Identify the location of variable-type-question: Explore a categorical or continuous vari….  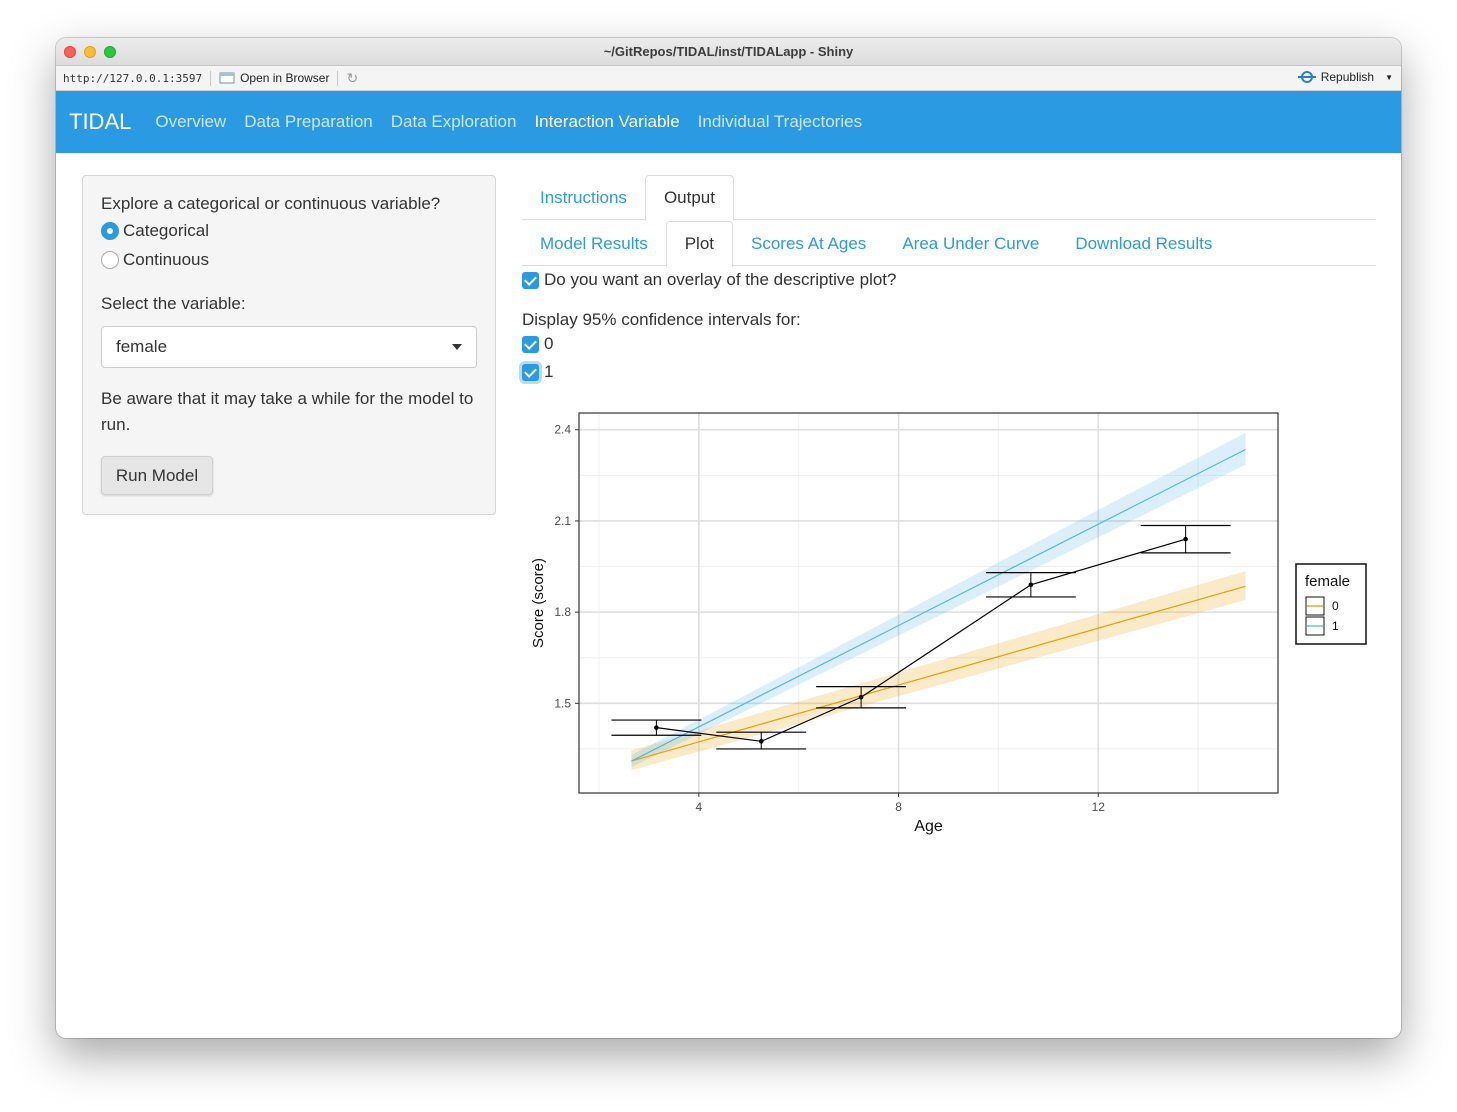
(271, 203).